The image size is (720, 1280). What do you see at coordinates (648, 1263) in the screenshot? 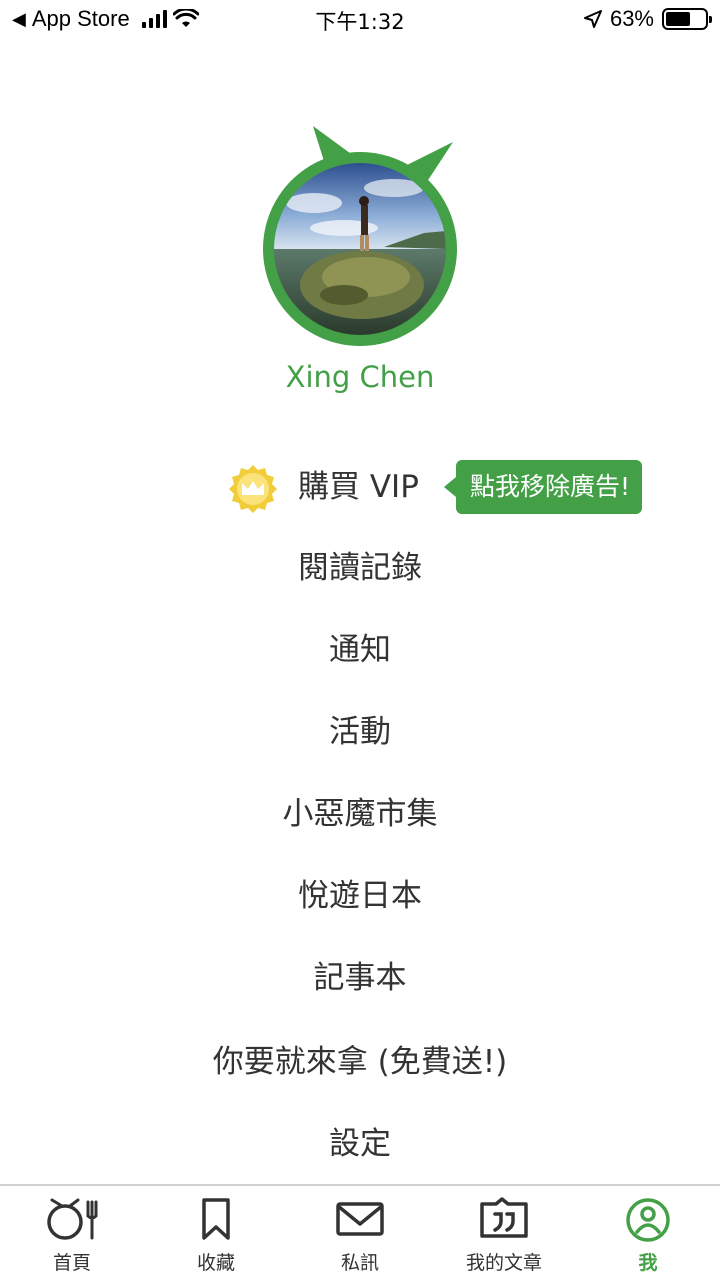
I see `tab-label-me: 我` at bounding box center [648, 1263].